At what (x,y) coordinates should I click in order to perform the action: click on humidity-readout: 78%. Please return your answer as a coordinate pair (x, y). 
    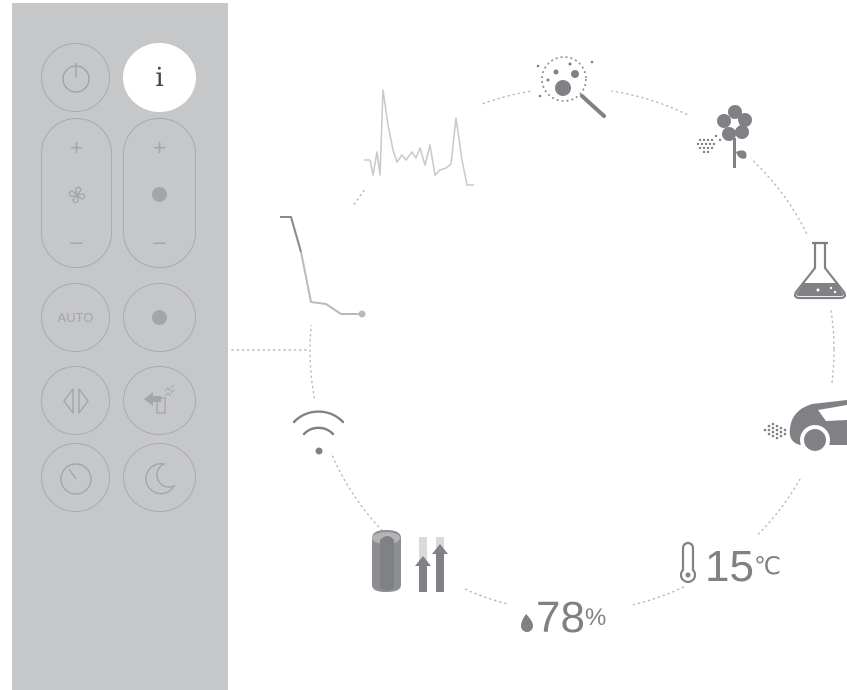
    Looking at the image, I should click on (571, 618).